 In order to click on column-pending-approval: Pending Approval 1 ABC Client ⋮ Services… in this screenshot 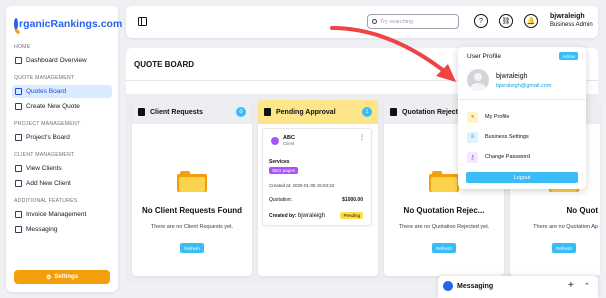, I will do `click(318, 188)`.